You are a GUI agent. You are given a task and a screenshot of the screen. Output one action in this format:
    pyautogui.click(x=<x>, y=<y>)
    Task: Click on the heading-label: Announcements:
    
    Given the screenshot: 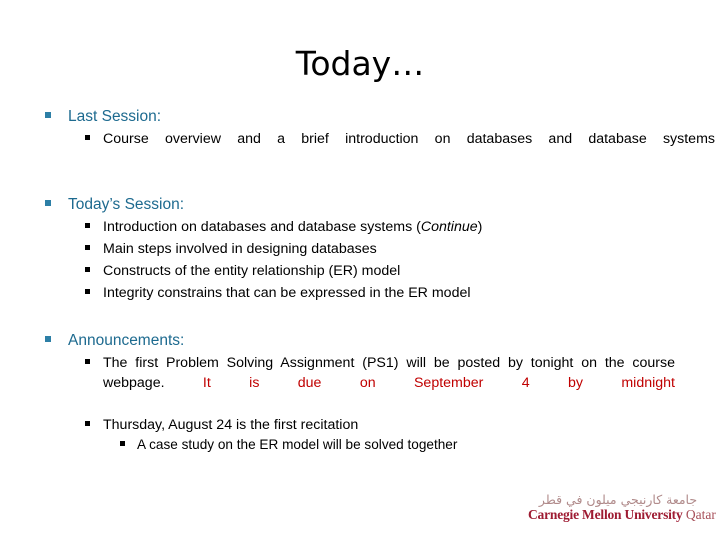 What is the action you would take?
    pyautogui.click(x=126, y=340)
    